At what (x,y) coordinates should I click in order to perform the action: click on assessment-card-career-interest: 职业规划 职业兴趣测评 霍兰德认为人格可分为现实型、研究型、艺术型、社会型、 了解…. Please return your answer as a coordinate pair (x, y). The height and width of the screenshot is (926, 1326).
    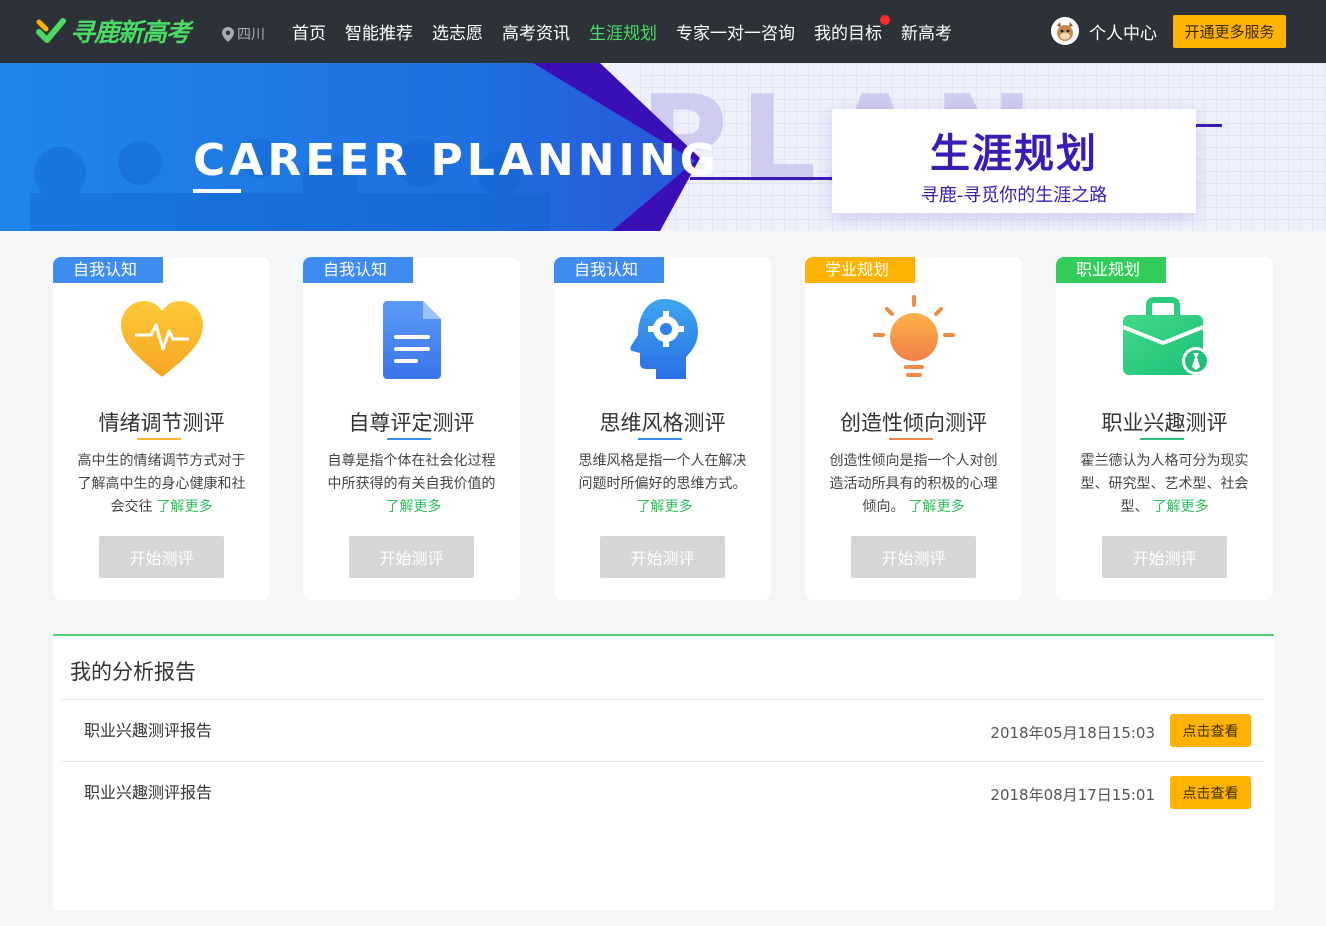
    Looking at the image, I should click on (1164, 428).